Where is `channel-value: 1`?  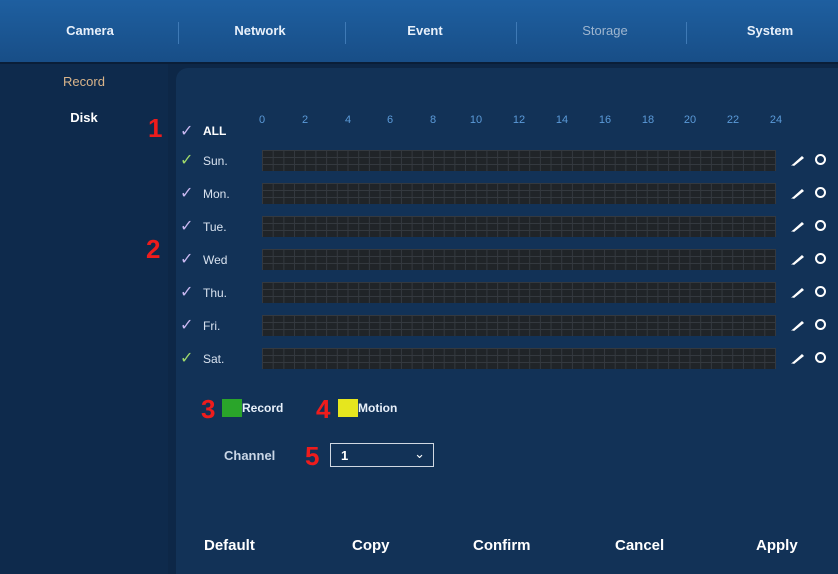 channel-value: 1 is located at coordinates (345, 455).